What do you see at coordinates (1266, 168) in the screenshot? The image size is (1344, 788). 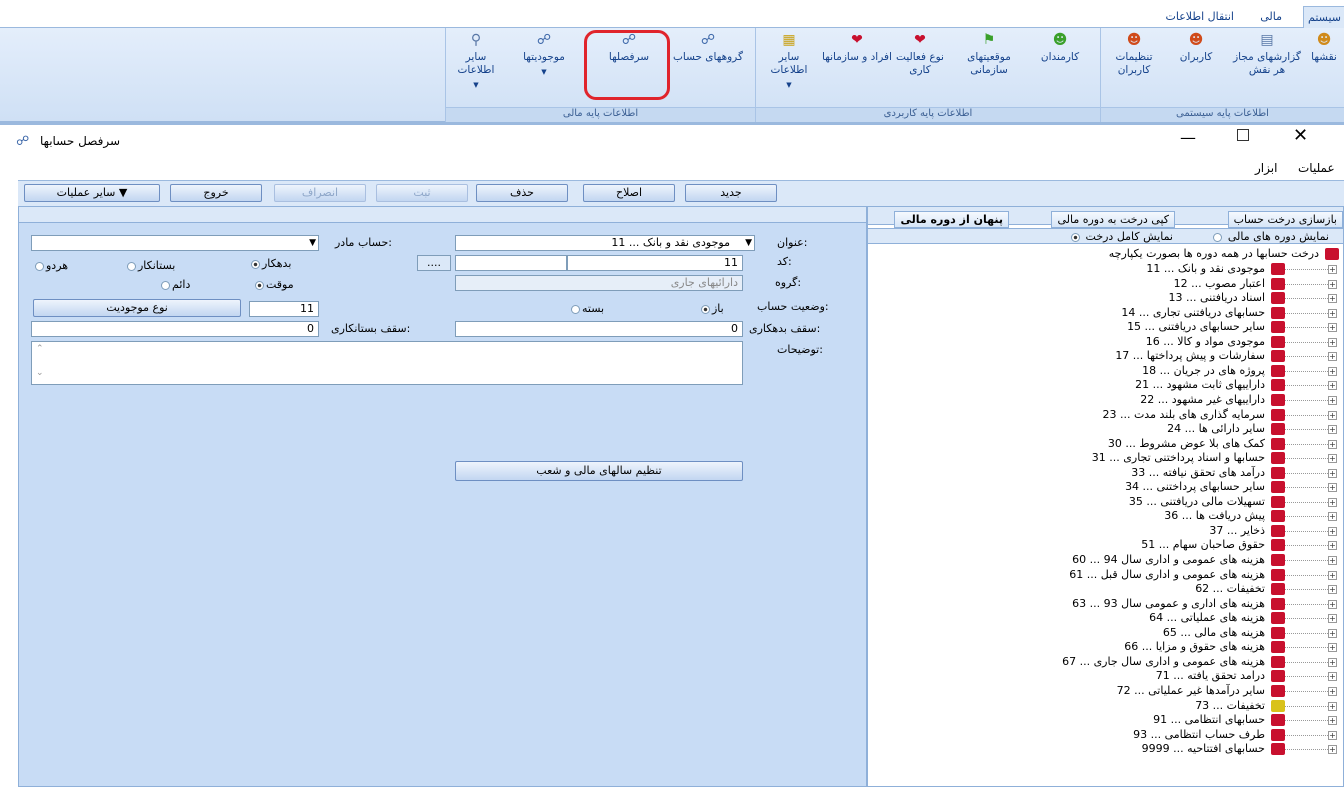 I see `menu-tools: ابزار` at bounding box center [1266, 168].